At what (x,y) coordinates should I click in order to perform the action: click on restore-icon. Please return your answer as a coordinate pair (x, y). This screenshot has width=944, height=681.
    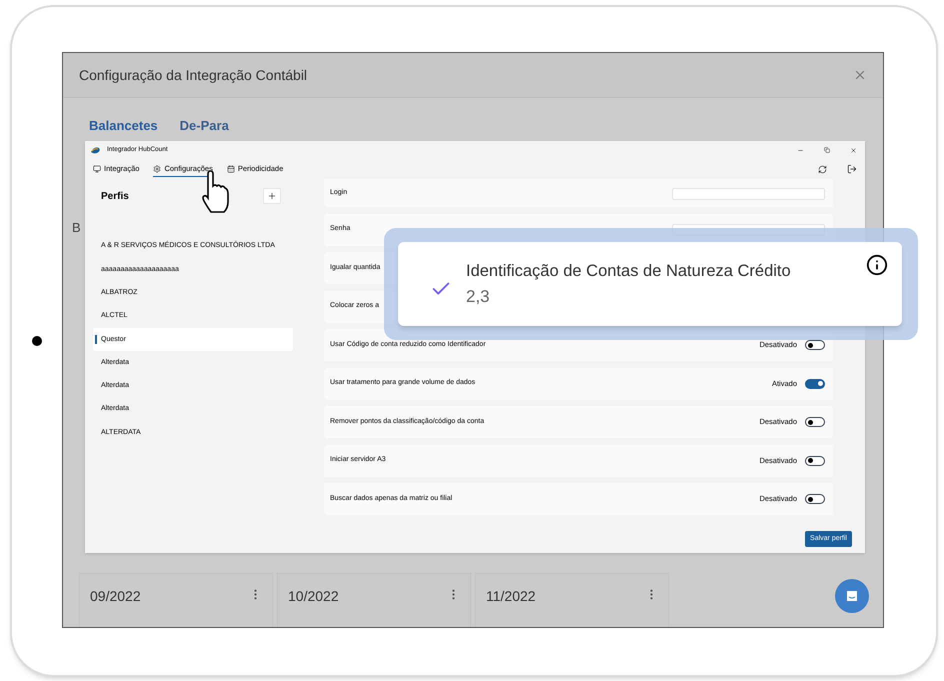
    Looking at the image, I should click on (827, 150).